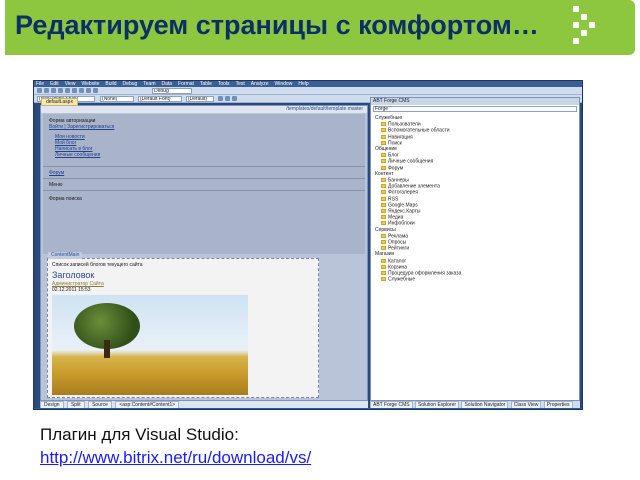 The image size is (640, 480). I want to click on tree-item-label: Корзина, so click(398, 267).